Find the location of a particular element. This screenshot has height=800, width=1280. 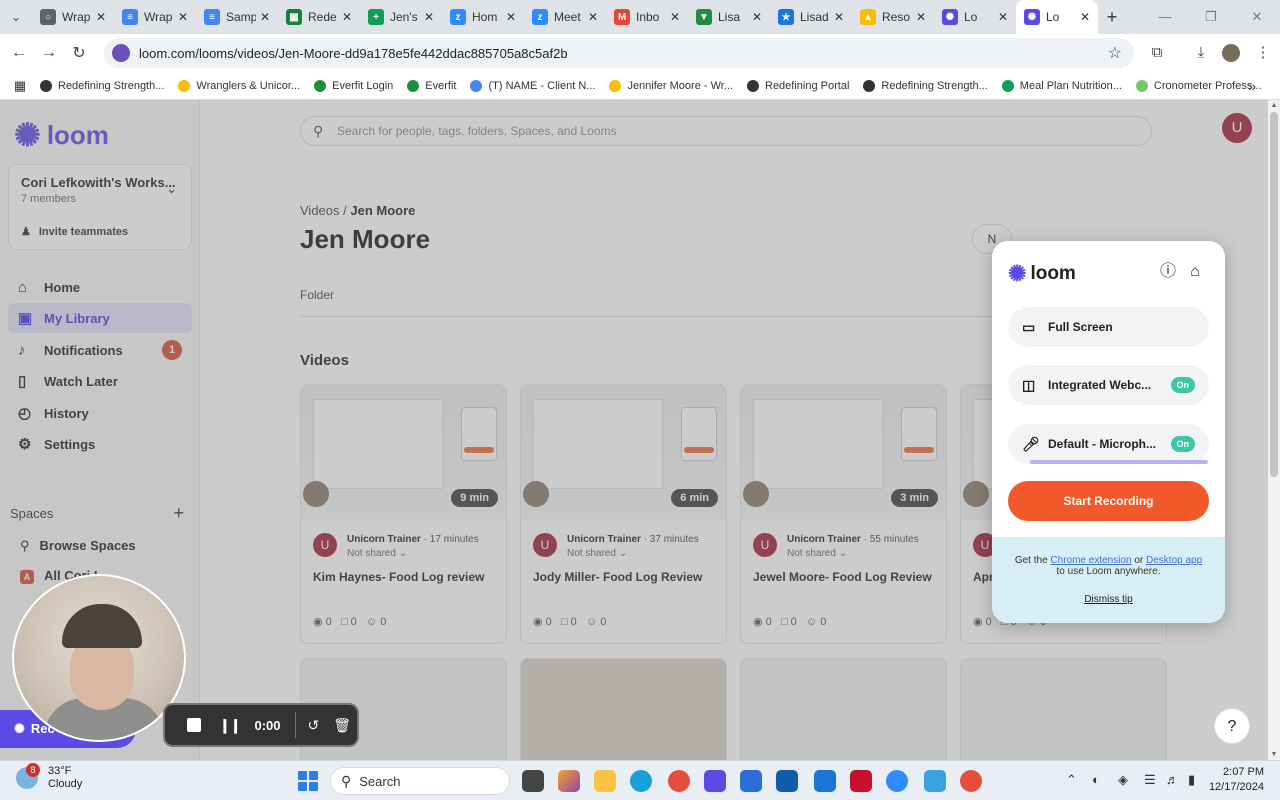

tab-search-icon: ⌄ is located at coordinates (16, 17).